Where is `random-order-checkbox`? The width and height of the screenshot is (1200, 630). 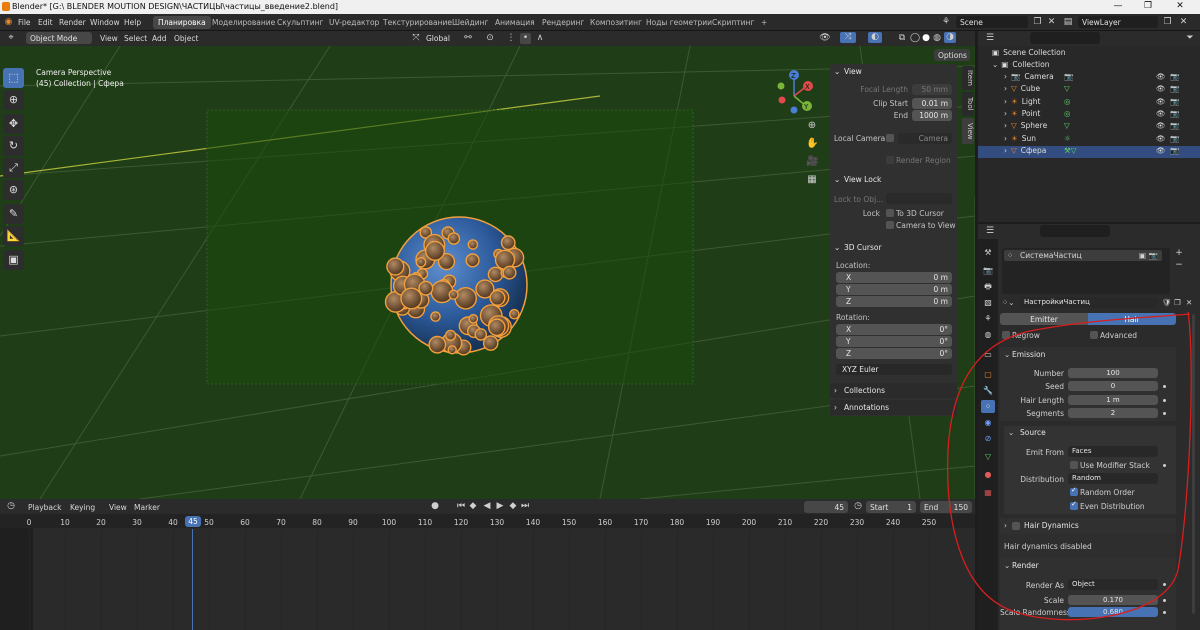
random-order-checkbox is located at coordinates (1074, 491).